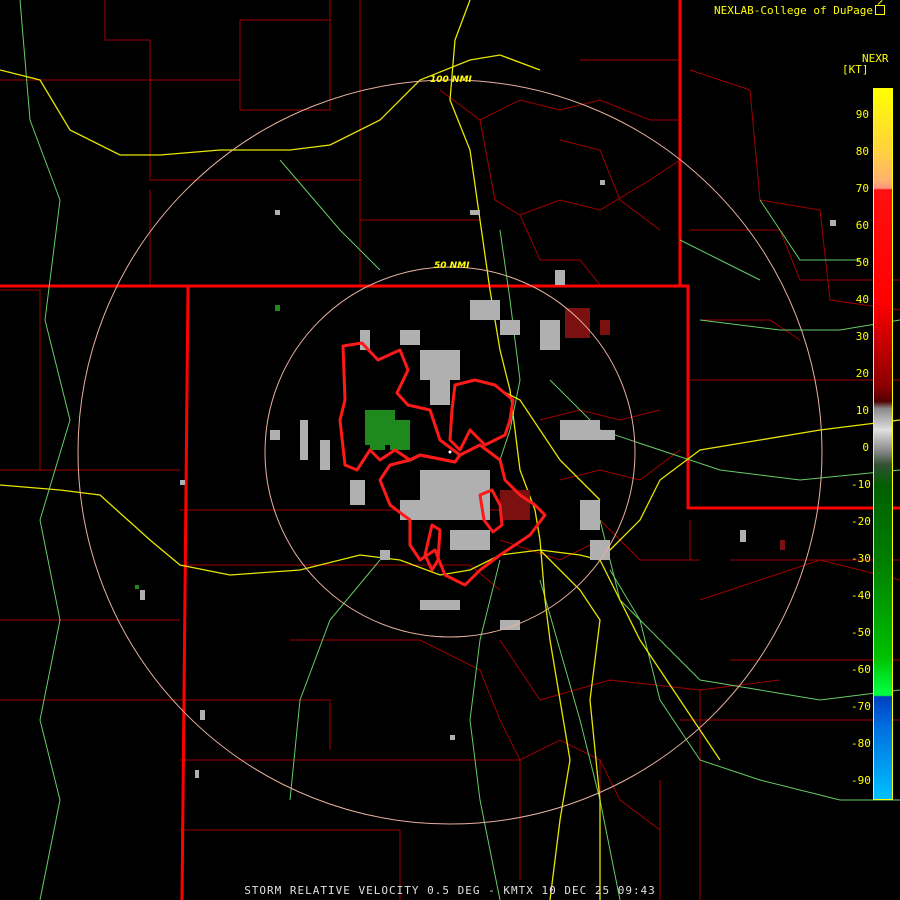  Describe the element at coordinates (861, 484) in the screenshot. I see `legend-tick: -10` at that location.